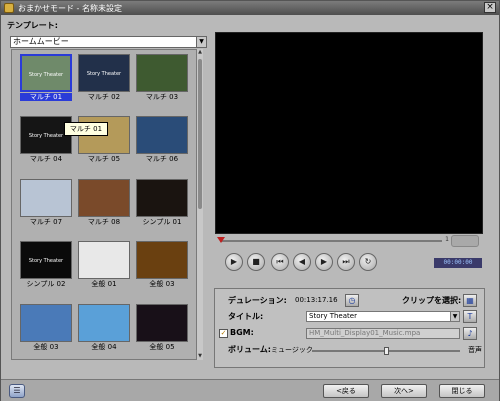 The width and height of the screenshot is (500, 401). I want to click on template-thumbnail: 全般 05, so click(162, 327).